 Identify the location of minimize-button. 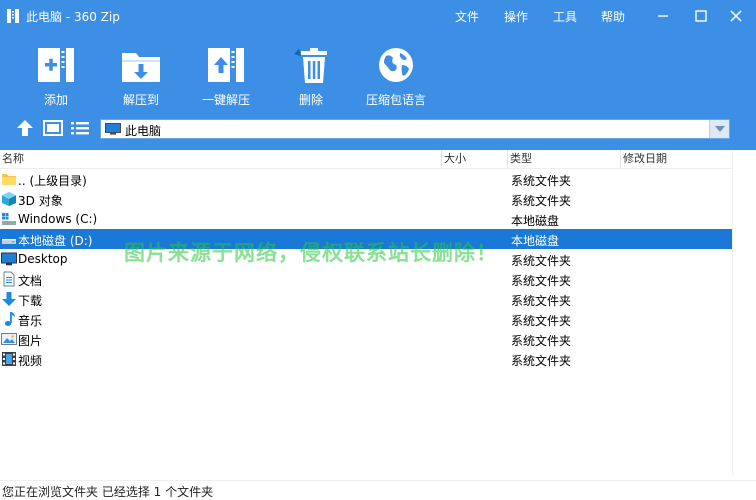
(663, 16).